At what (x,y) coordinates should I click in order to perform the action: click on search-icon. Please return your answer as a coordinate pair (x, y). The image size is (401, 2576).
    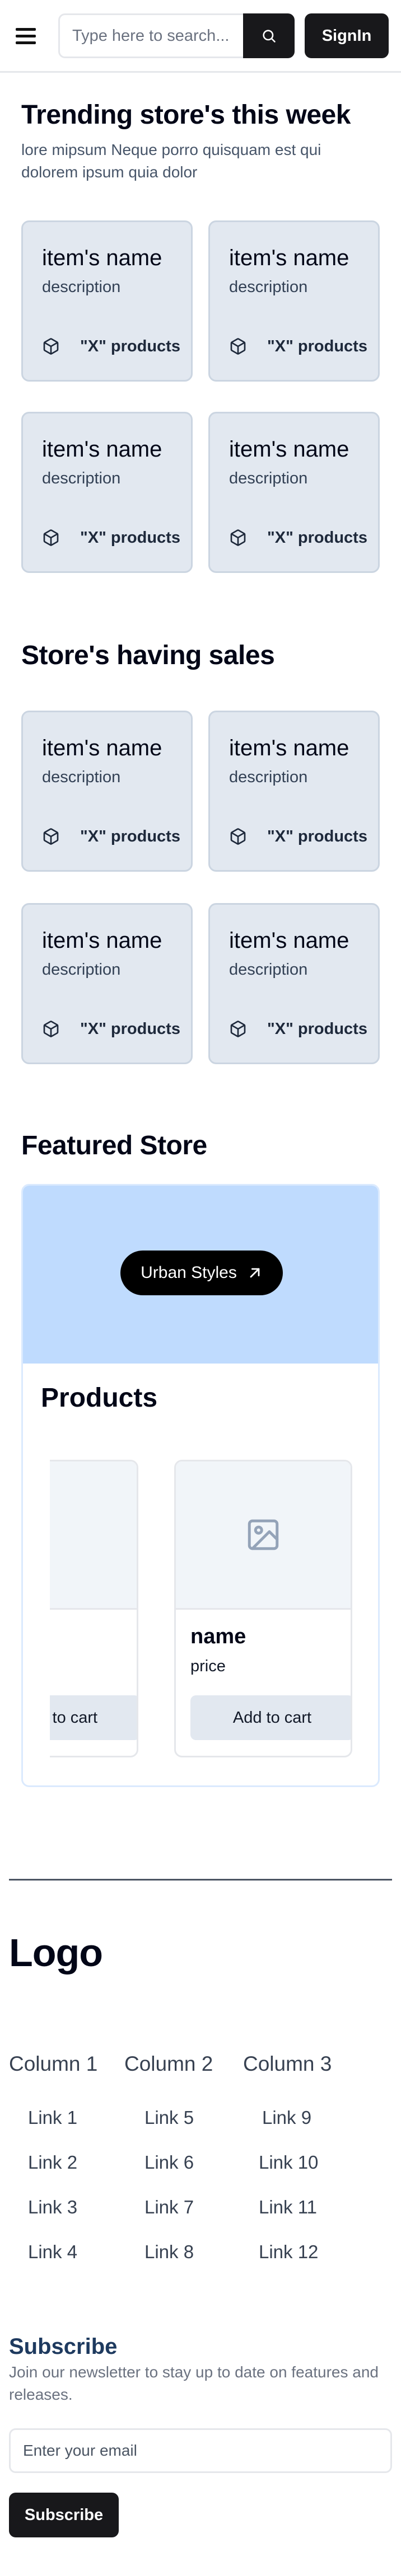
    Looking at the image, I should click on (269, 36).